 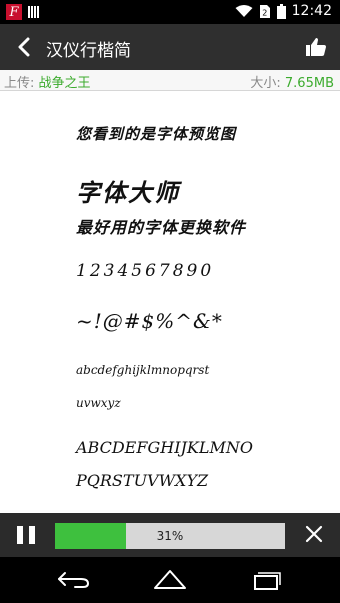 I want to click on wifi-icon, so click(x=244, y=11).